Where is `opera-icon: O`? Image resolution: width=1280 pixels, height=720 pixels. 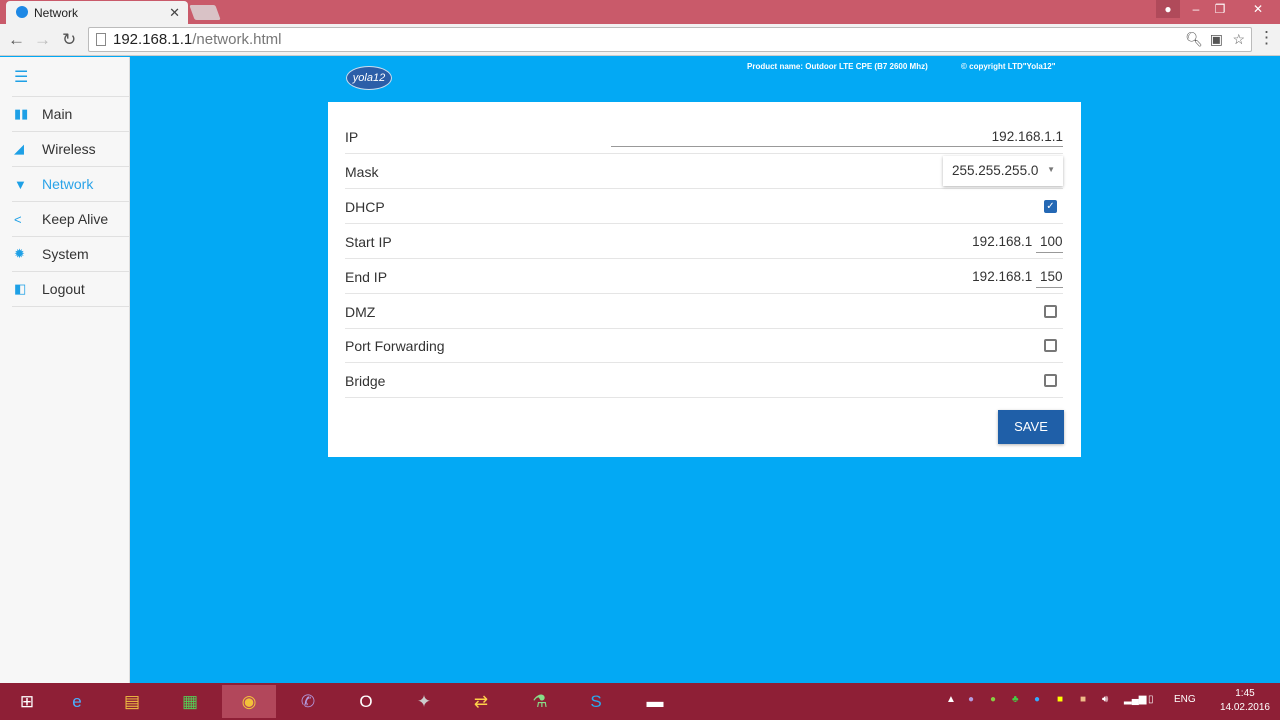 opera-icon: O is located at coordinates (366, 701).